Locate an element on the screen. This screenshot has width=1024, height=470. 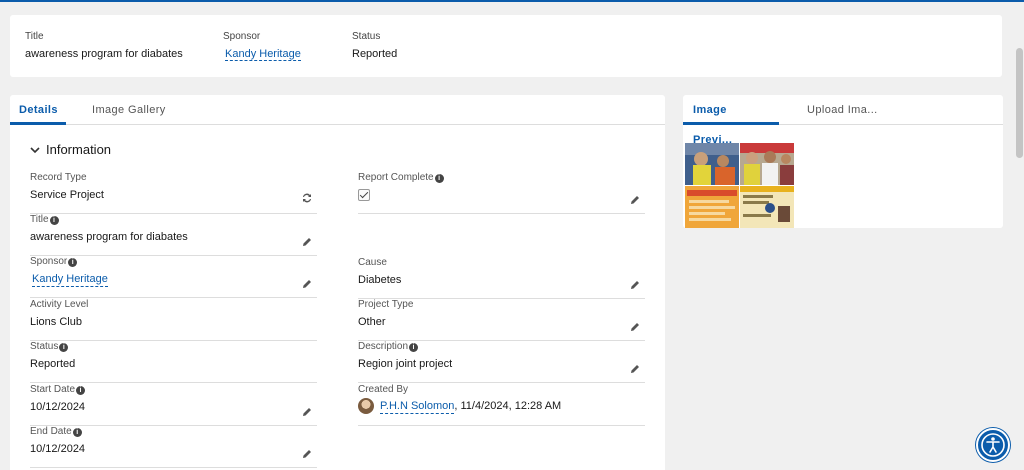
field-label: Sponsor is located at coordinates (49, 261).